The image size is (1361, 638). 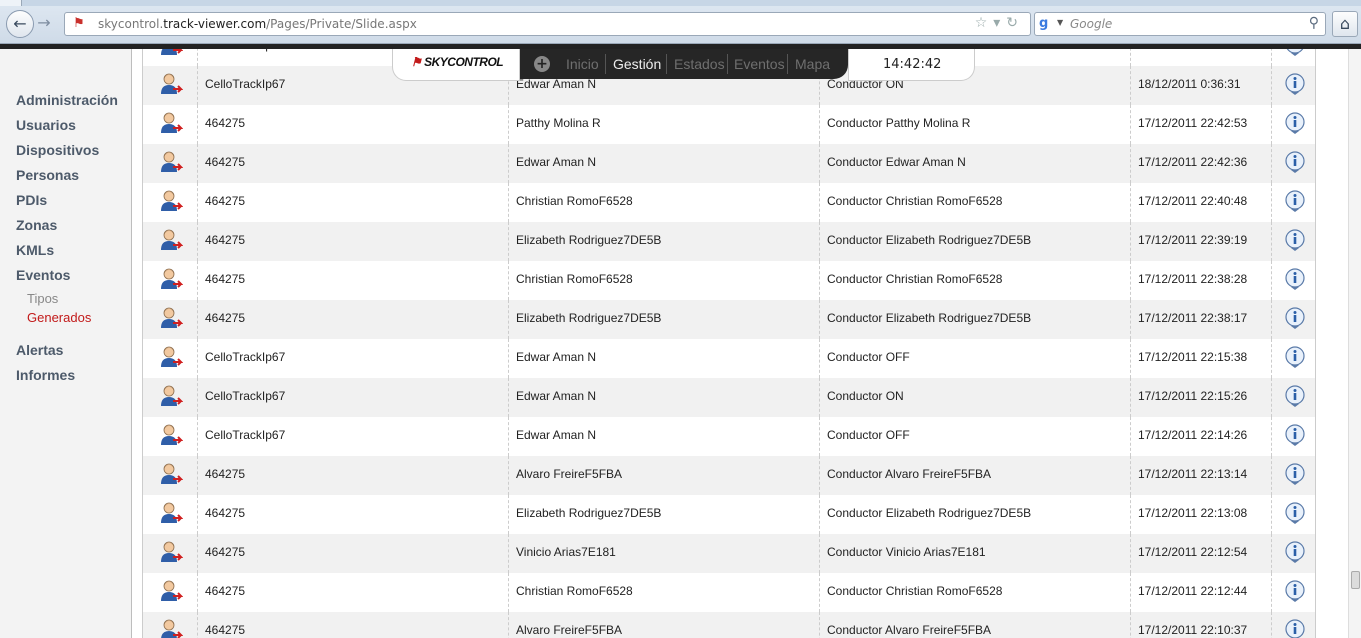 I want to click on sidebar-item-kmls: KMLs, so click(x=67, y=253).